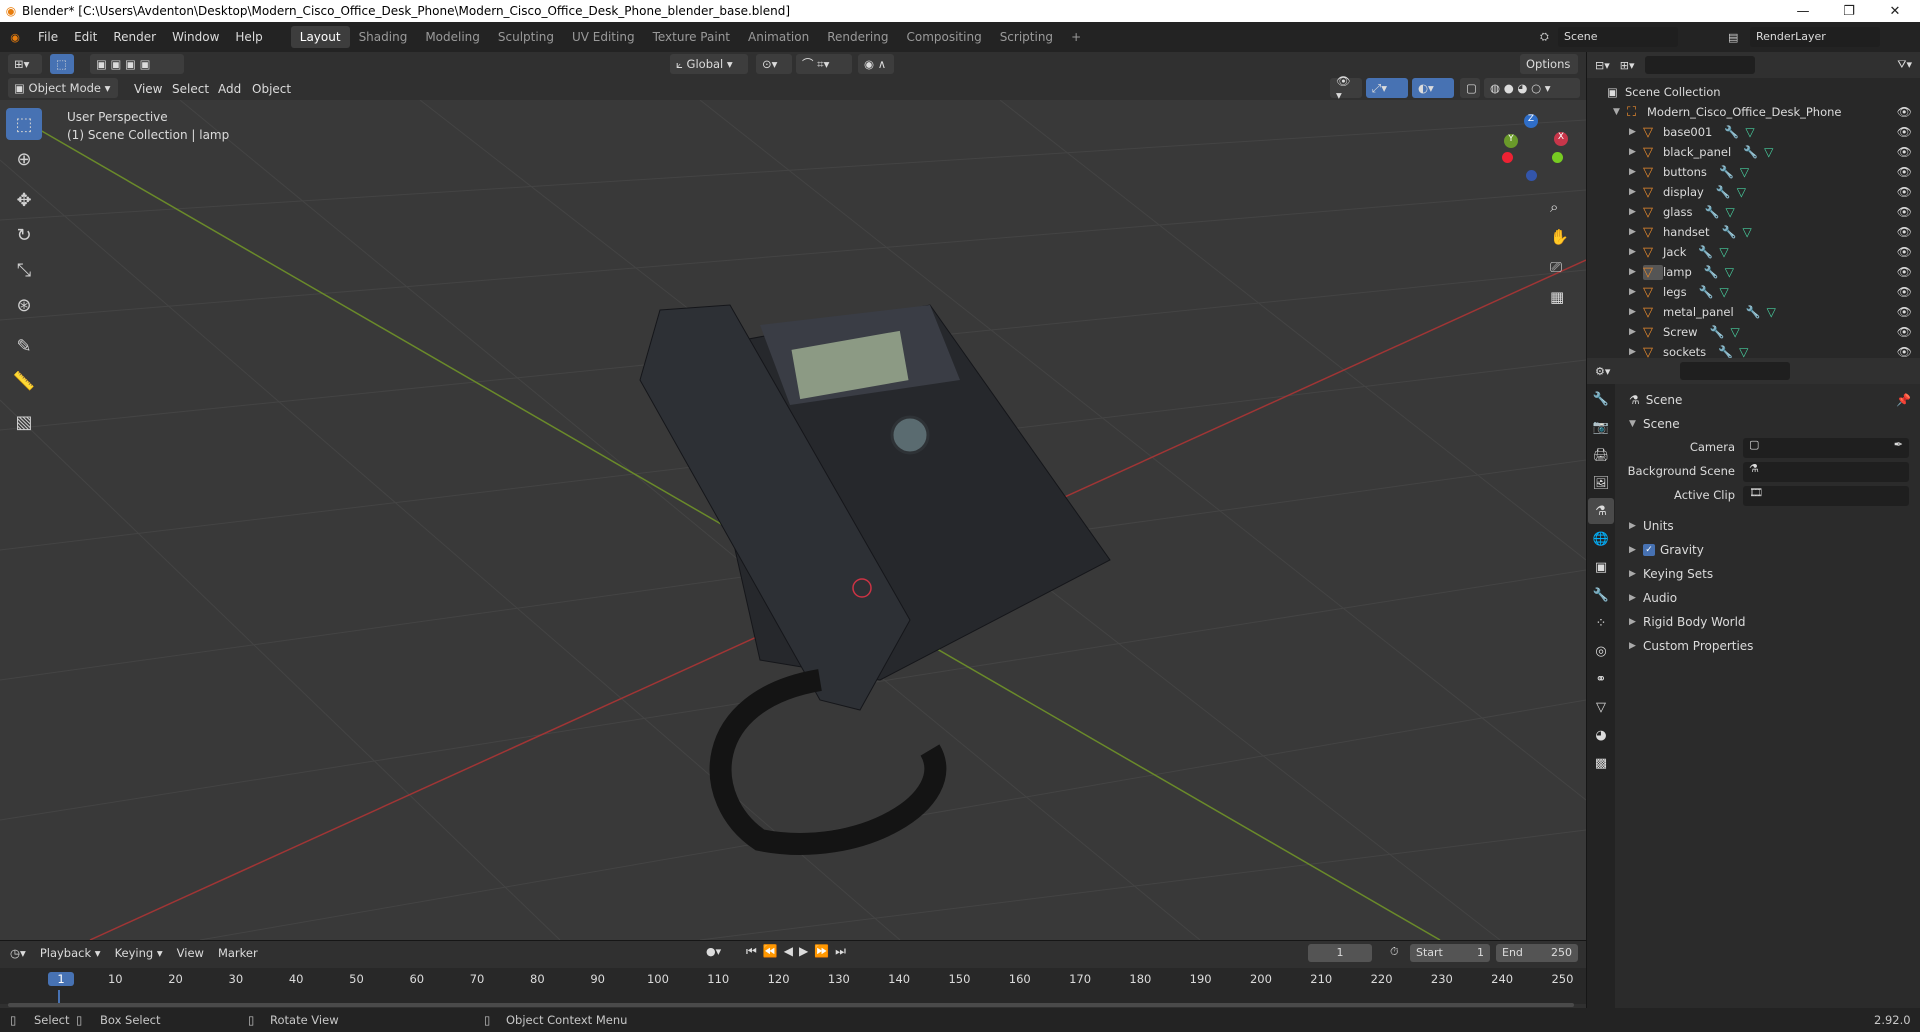  What do you see at coordinates (1753, 112) in the screenshot?
I see `outliner-collection: ▼ ⛶ Modern_Cisco_Office_Desk_Phone 👁` at bounding box center [1753, 112].